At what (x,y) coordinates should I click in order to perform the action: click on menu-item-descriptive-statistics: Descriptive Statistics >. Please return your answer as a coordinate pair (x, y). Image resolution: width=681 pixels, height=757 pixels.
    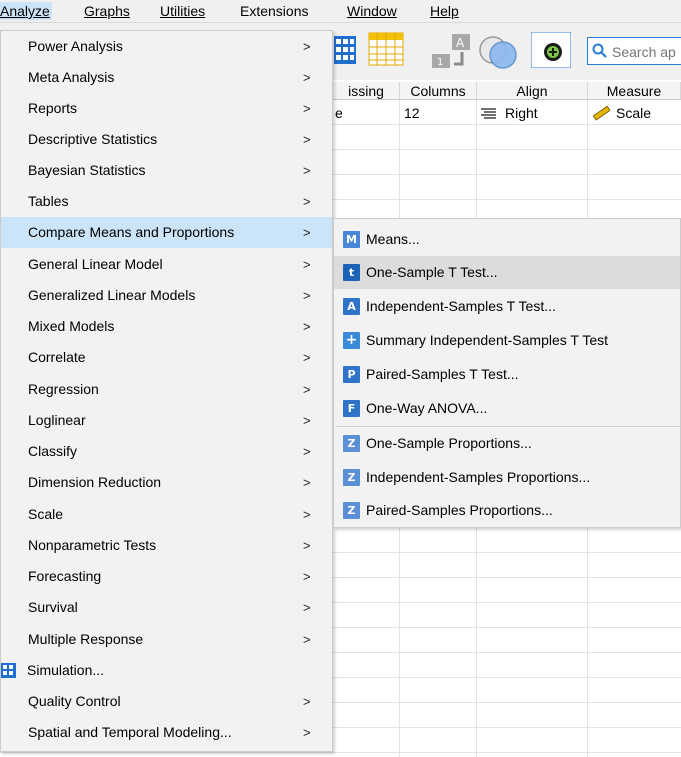
    Looking at the image, I should click on (166, 139).